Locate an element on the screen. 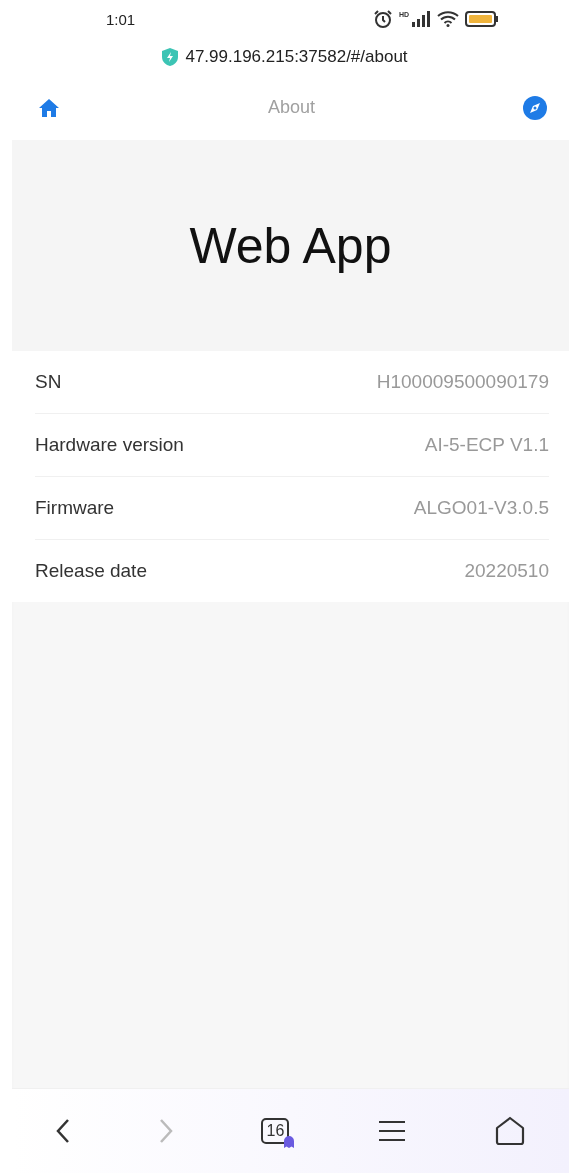 This screenshot has width=569, height=1173. info-label: Release date is located at coordinates (91, 571).